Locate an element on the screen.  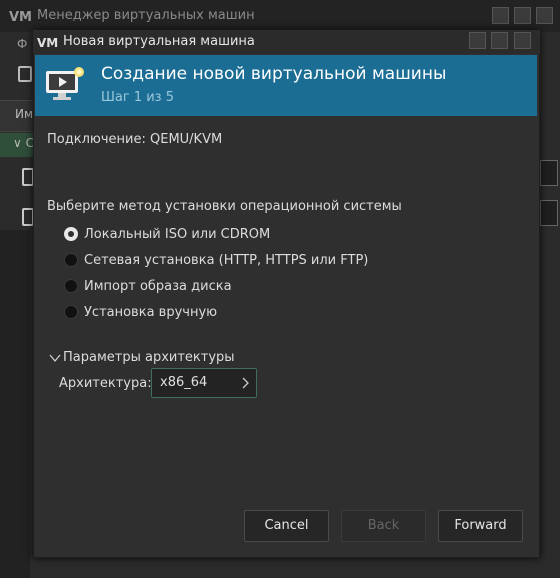
vm-list-header-name: Им is located at coordinates (24, 114).